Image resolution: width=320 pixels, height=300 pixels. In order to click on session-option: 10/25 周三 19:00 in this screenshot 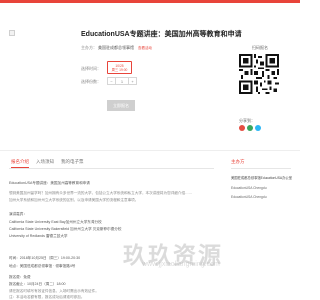, I will do `click(119, 67)`.